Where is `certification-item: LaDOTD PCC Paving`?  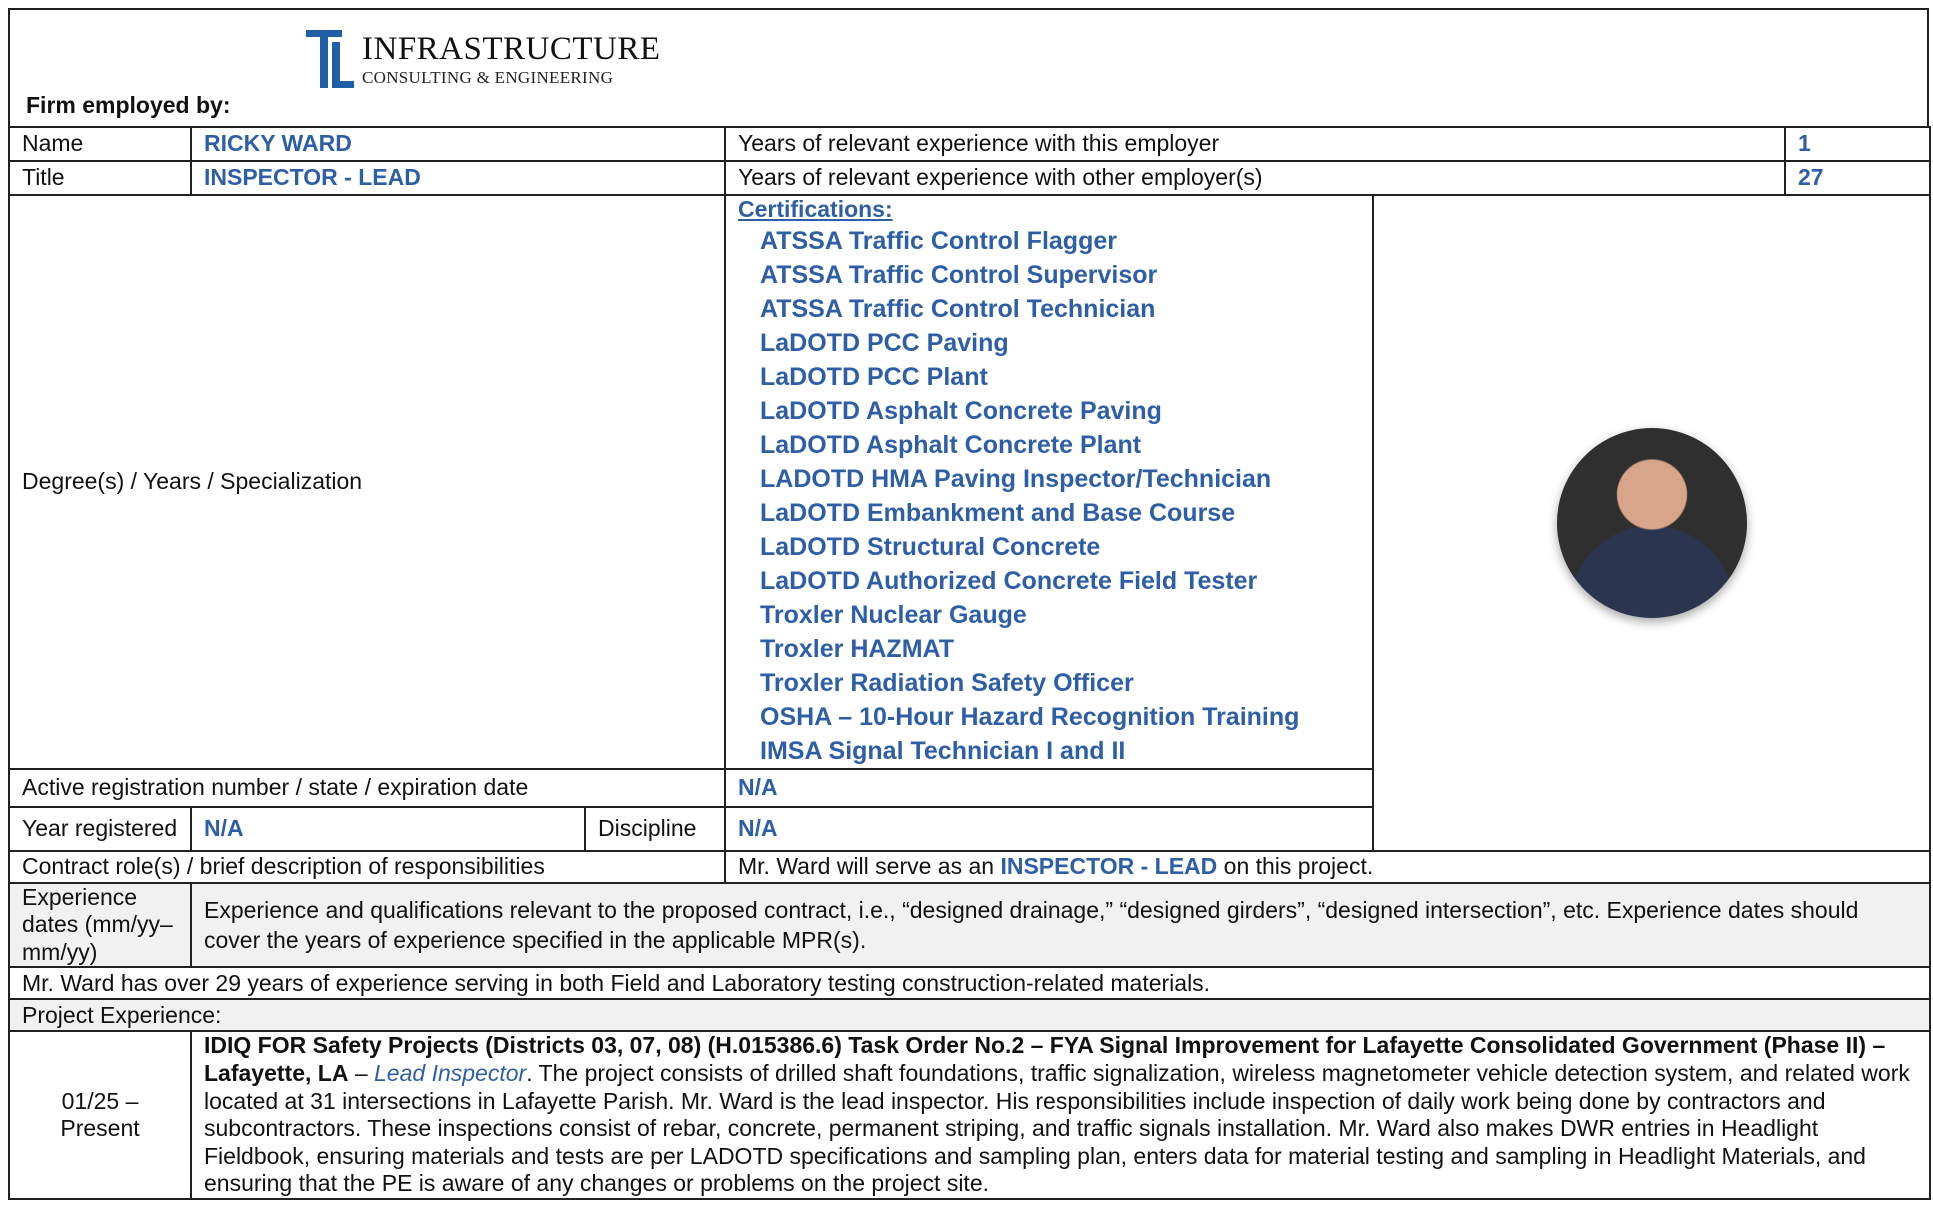
certification-item: LaDOTD PCC Paving is located at coordinates (884, 342).